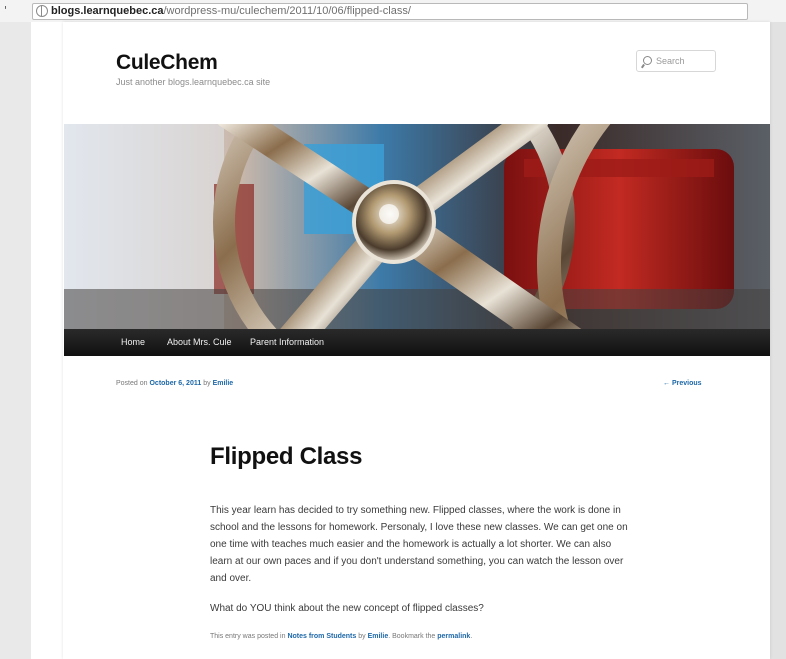  Describe the element at coordinates (6, 10) in the screenshot. I see `window-edge-mark: '` at that location.